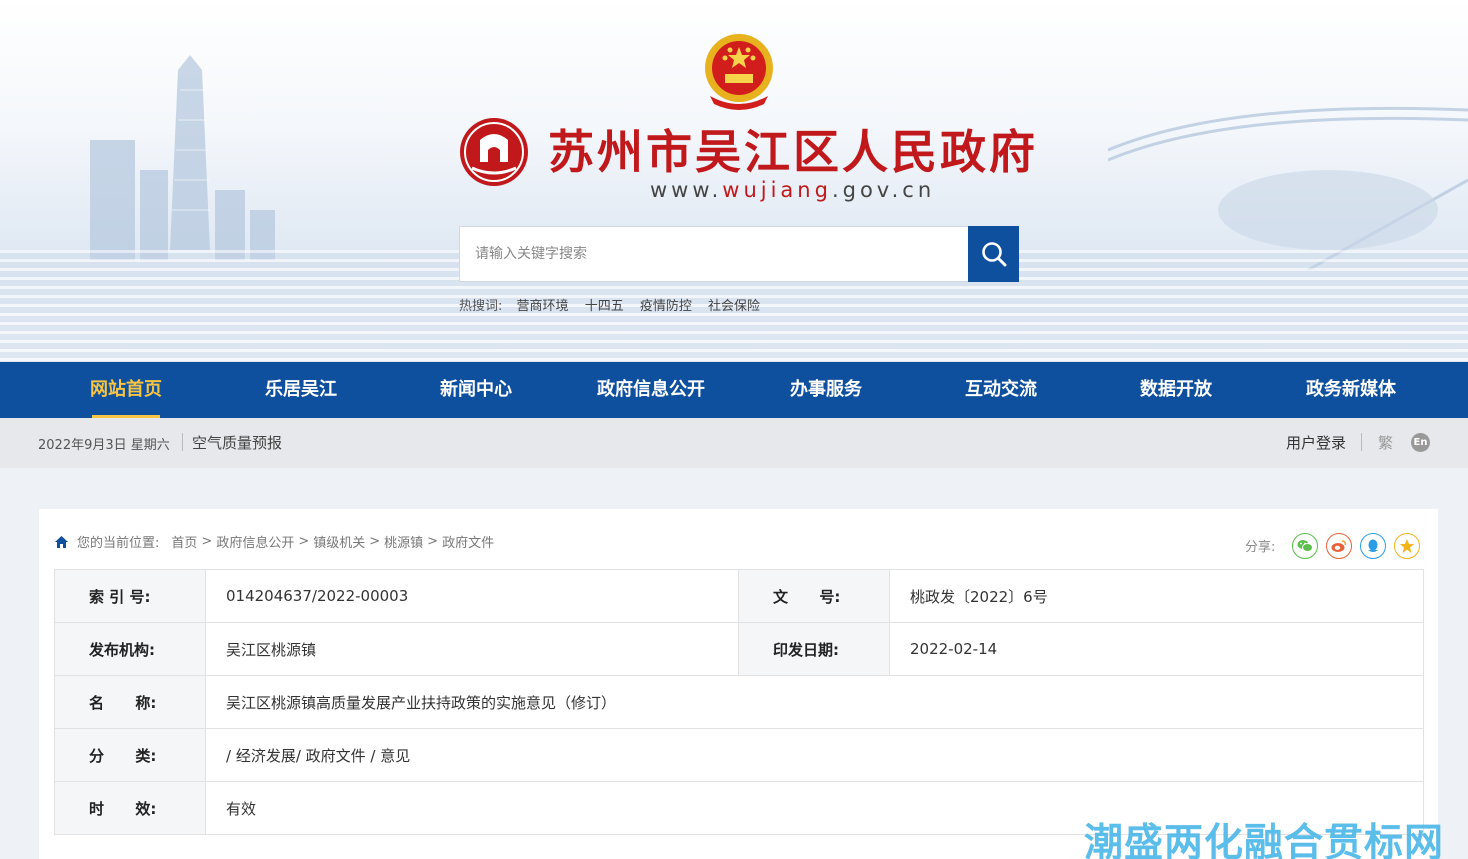 This screenshot has height=859, width=1468. Describe the element at coordinates (237, 442) in the screenshot. I see `air-quality-link: 空气质量预报` at that location.